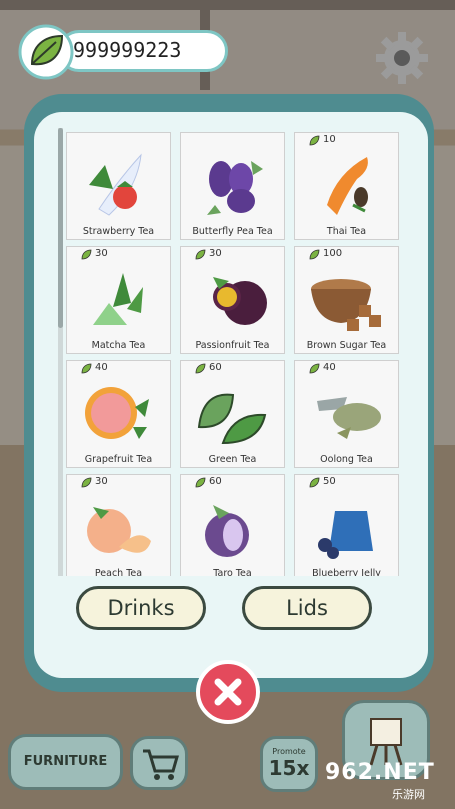 The width and height of the screenshot is (455, 809). What do you see at coordinates (349, 418) in the screenshot?
I see `oolong-art` at bounding box center [349, 418].